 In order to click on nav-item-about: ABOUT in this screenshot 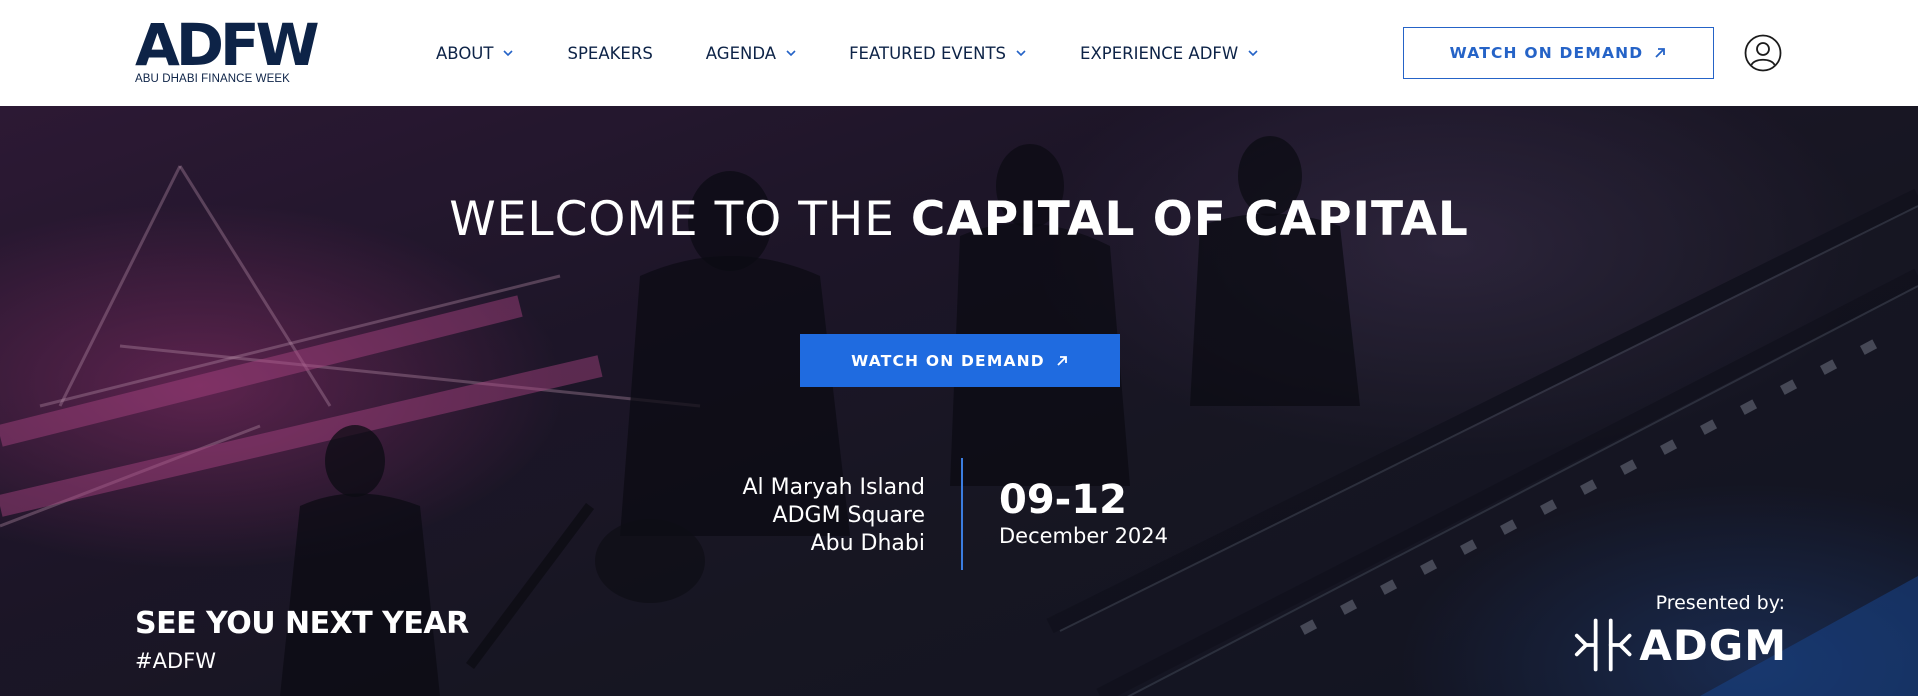, I will do `click(475, 53)`.